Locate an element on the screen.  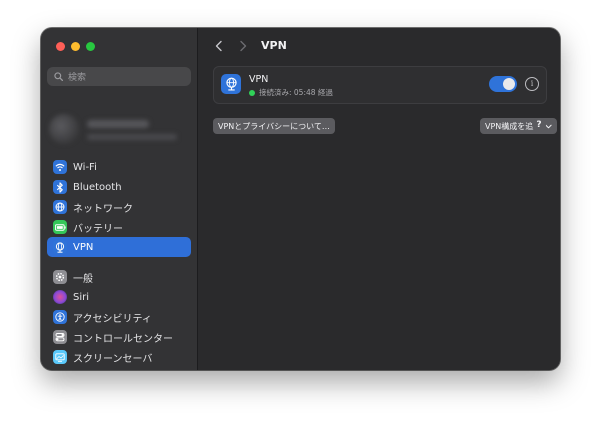
wifi-icon is located at coordinates (60, 167).